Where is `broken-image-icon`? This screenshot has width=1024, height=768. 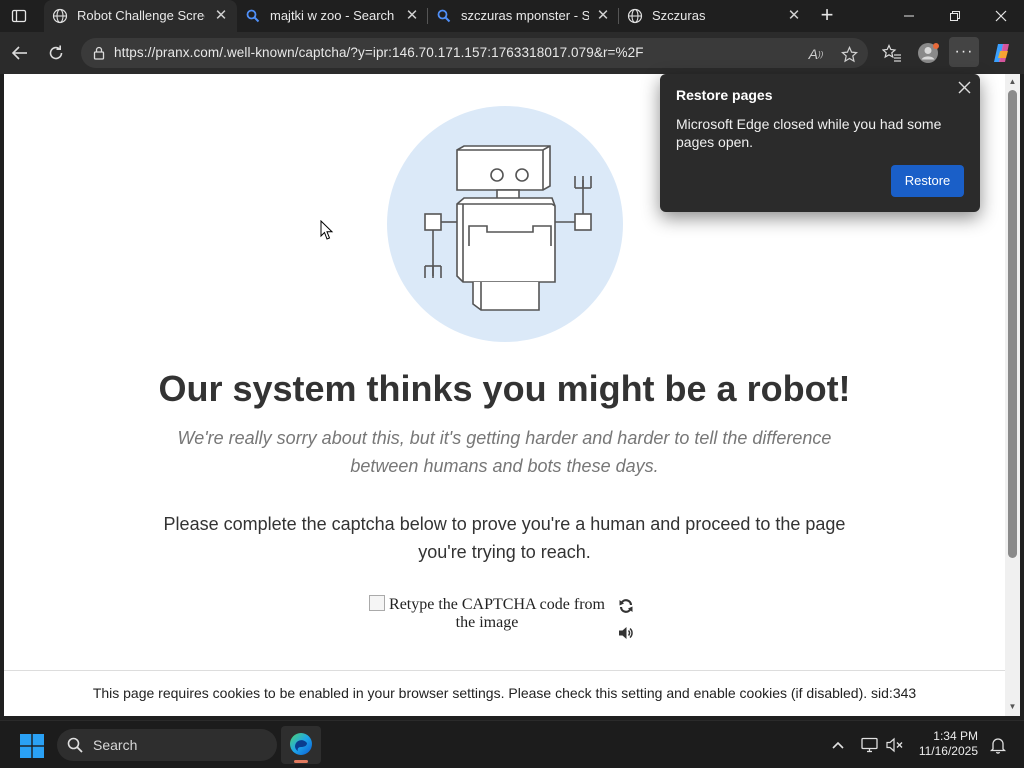 broken-image-icon is located at coordinates (377, 603).